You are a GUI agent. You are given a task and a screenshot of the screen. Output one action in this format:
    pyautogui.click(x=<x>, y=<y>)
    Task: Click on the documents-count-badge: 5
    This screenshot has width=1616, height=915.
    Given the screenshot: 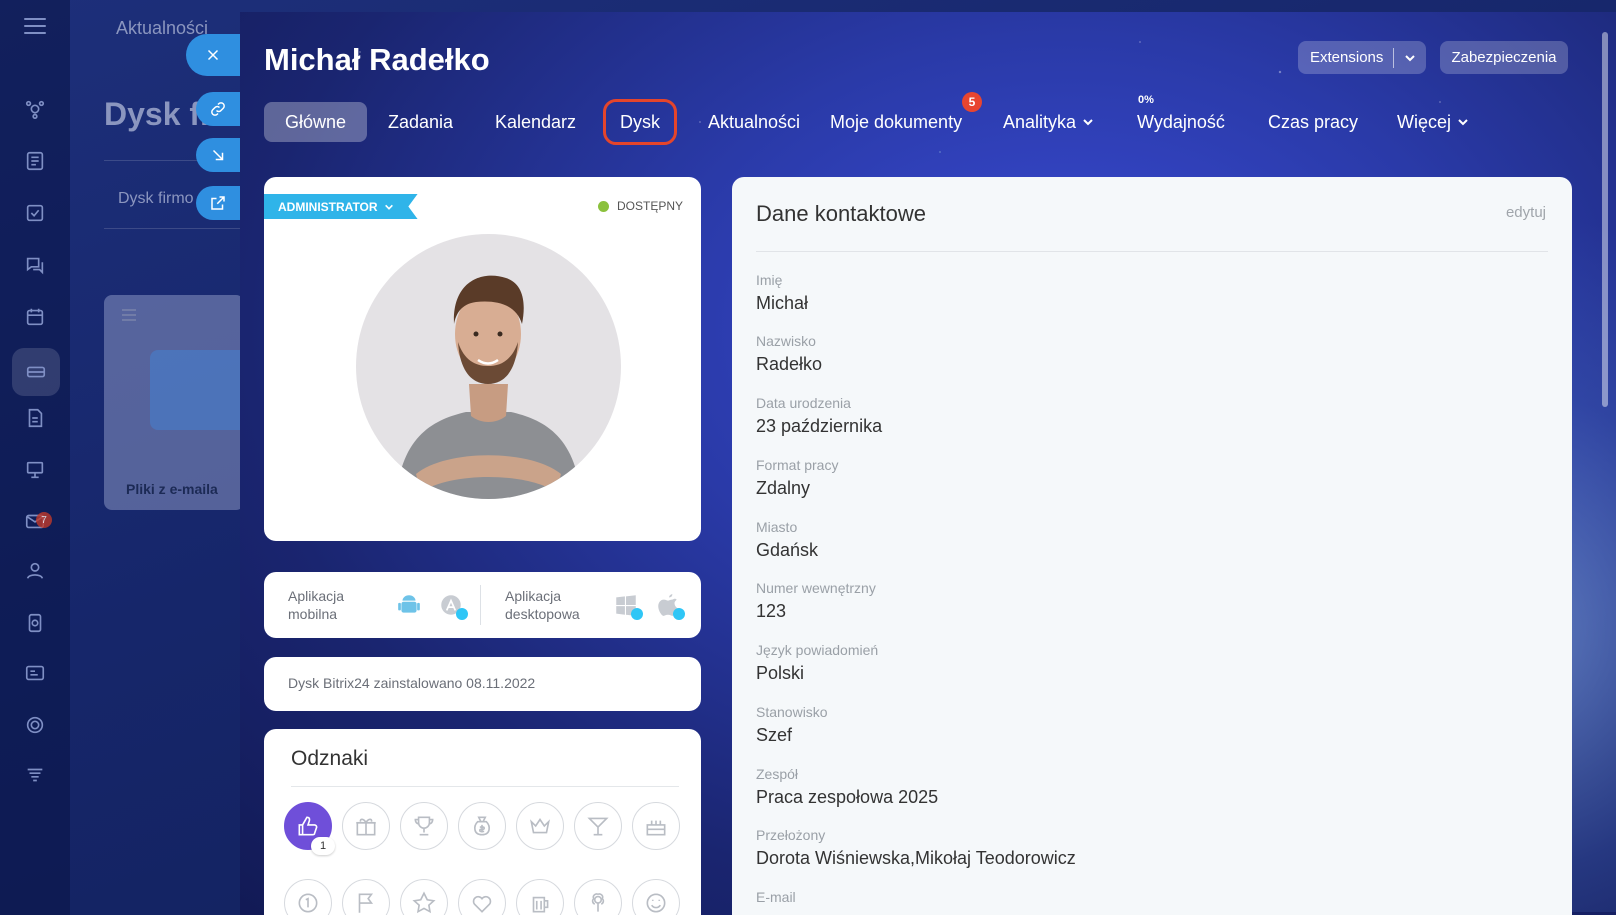 What is the action you would take?
    pyautogui.click(x=972, y=102)
    